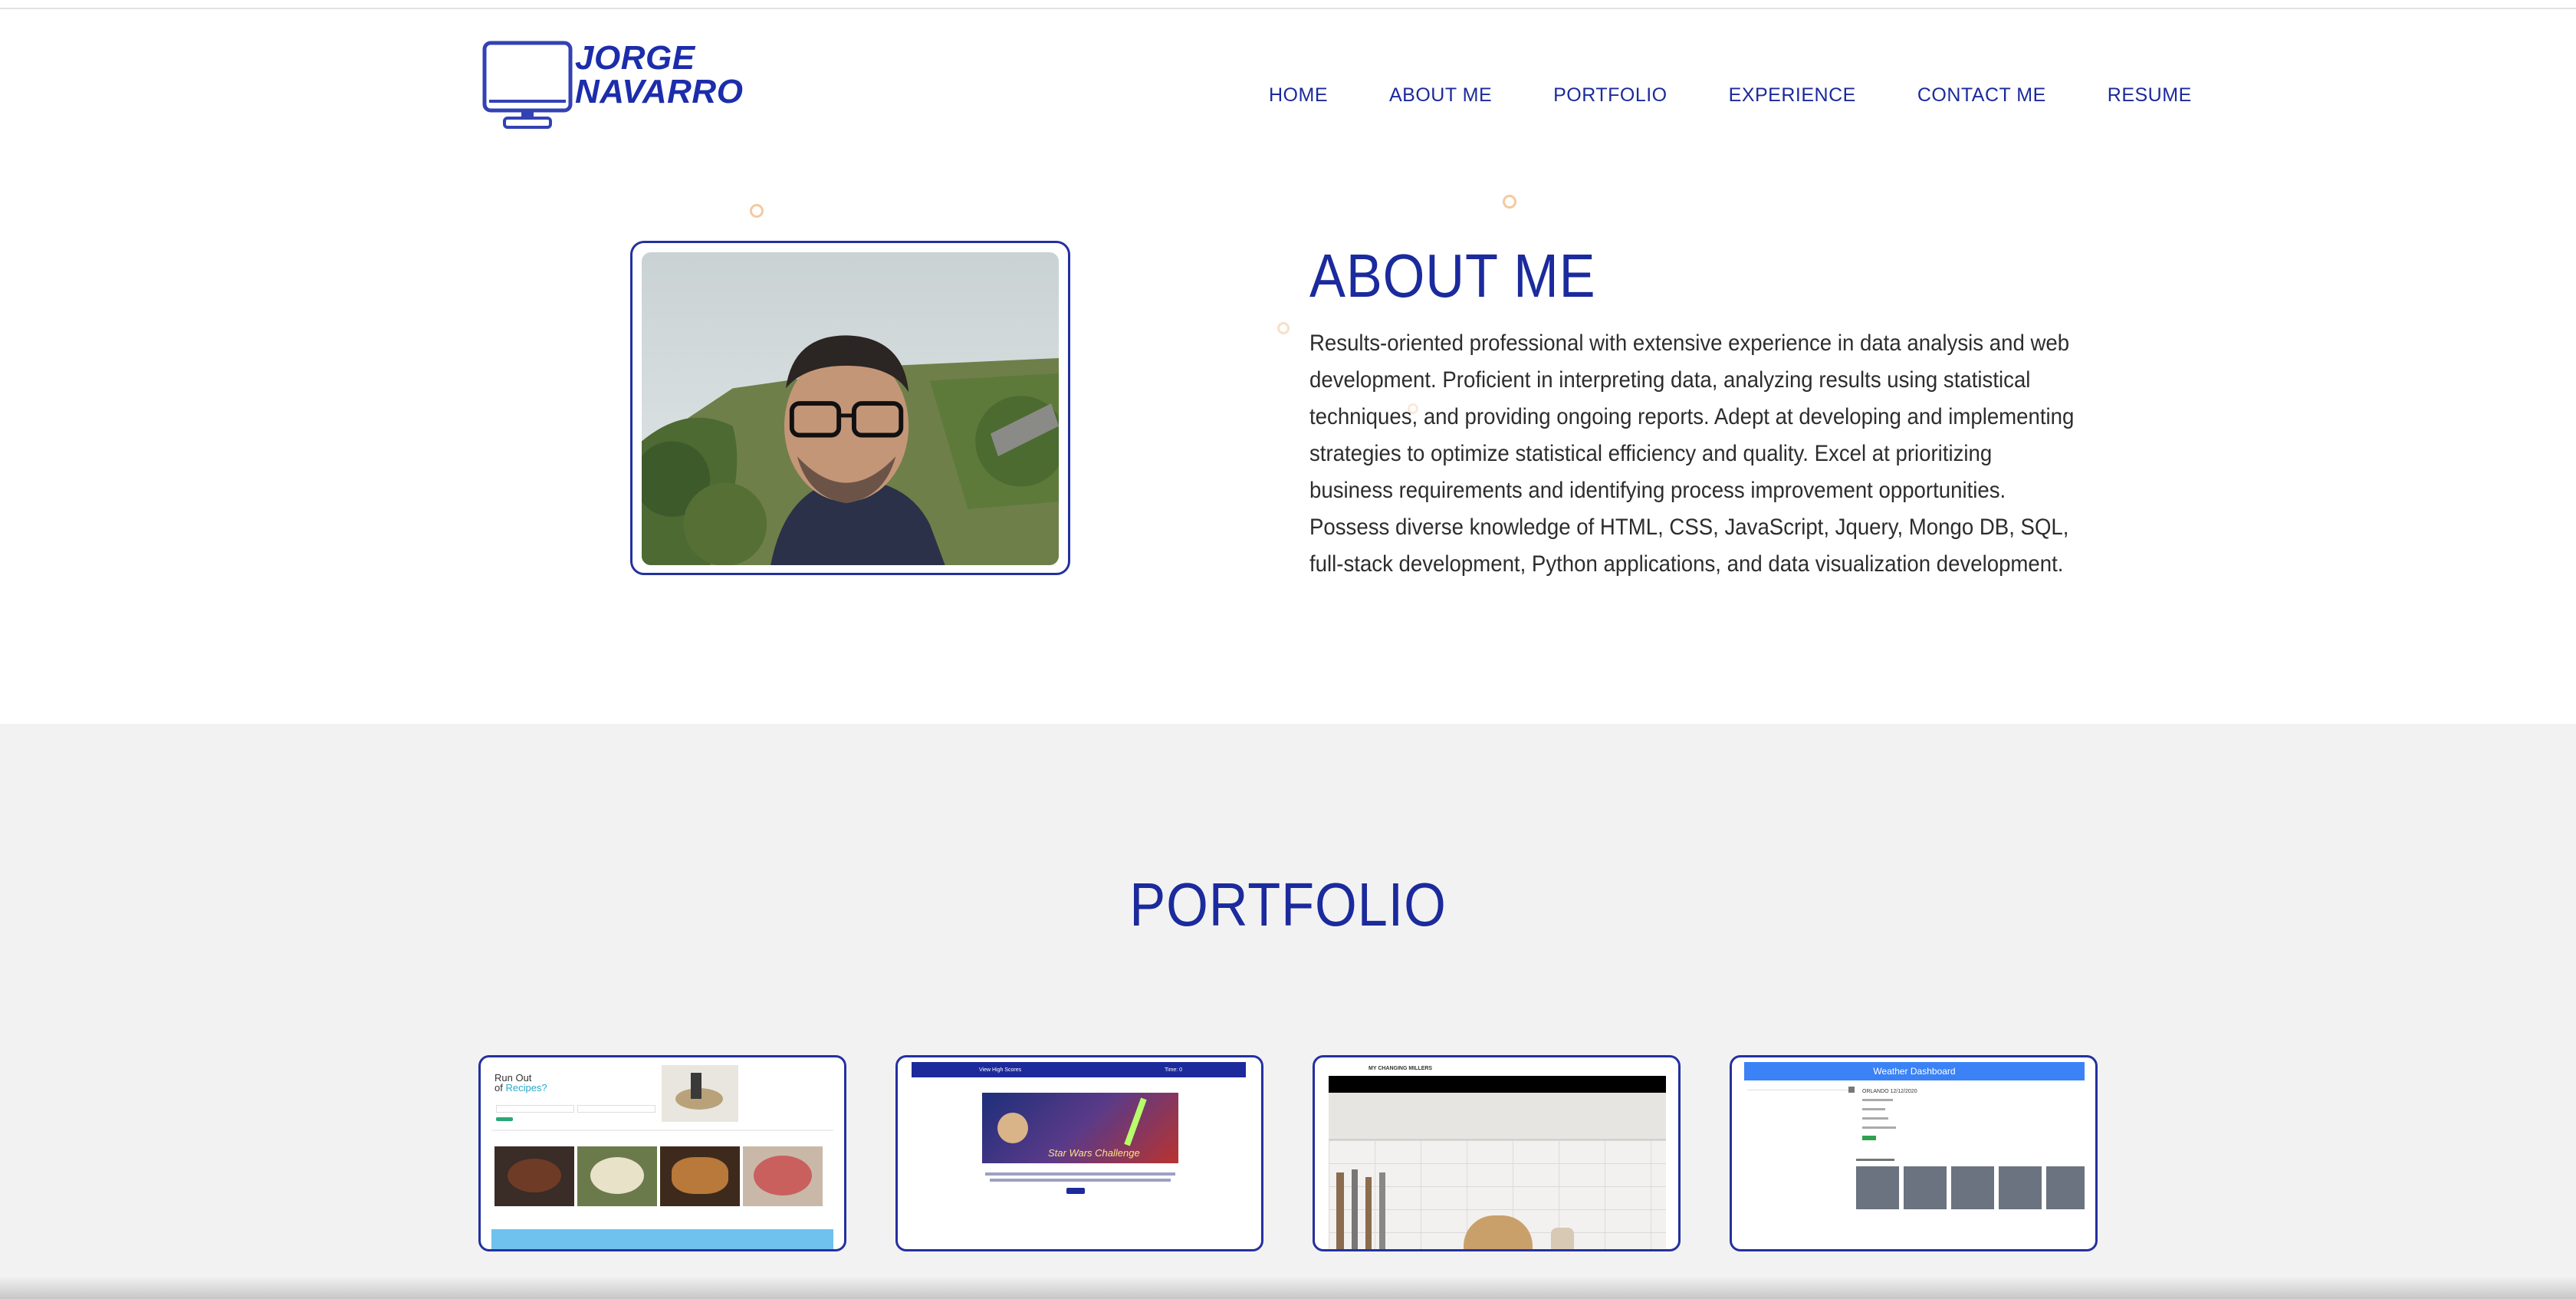  Describe the element at coordinates (660, 91) in the screenshot. I see `logo-last-name: NAVARRO` at that location.